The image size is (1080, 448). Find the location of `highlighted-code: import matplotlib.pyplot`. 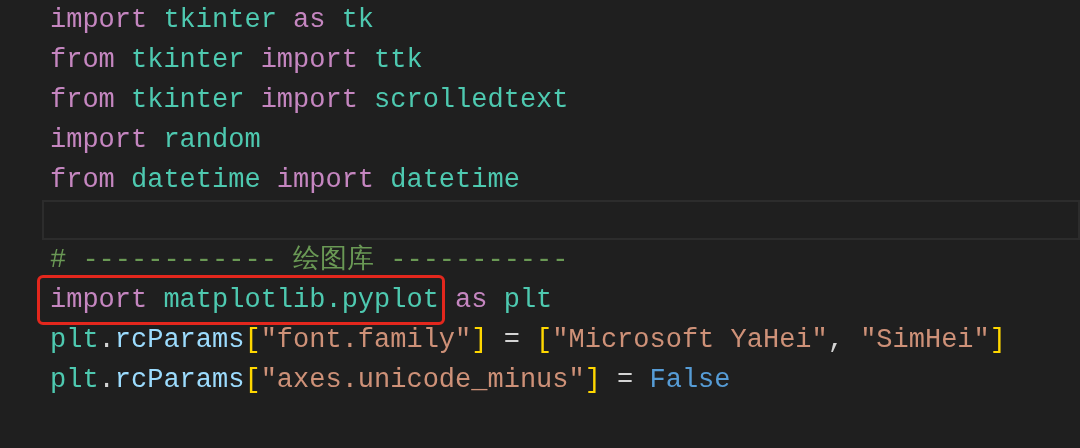

highlighted-code: import matplotlib.pyplot is located at coordinates (241, 300).